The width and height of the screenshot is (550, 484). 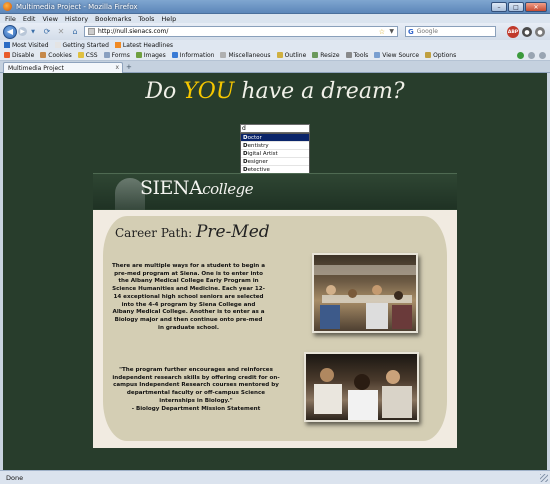 What do you see at coordinates (75, 32) in the screenshot?
I see `home-icon: ⌂` at bounding box center [75, 32].